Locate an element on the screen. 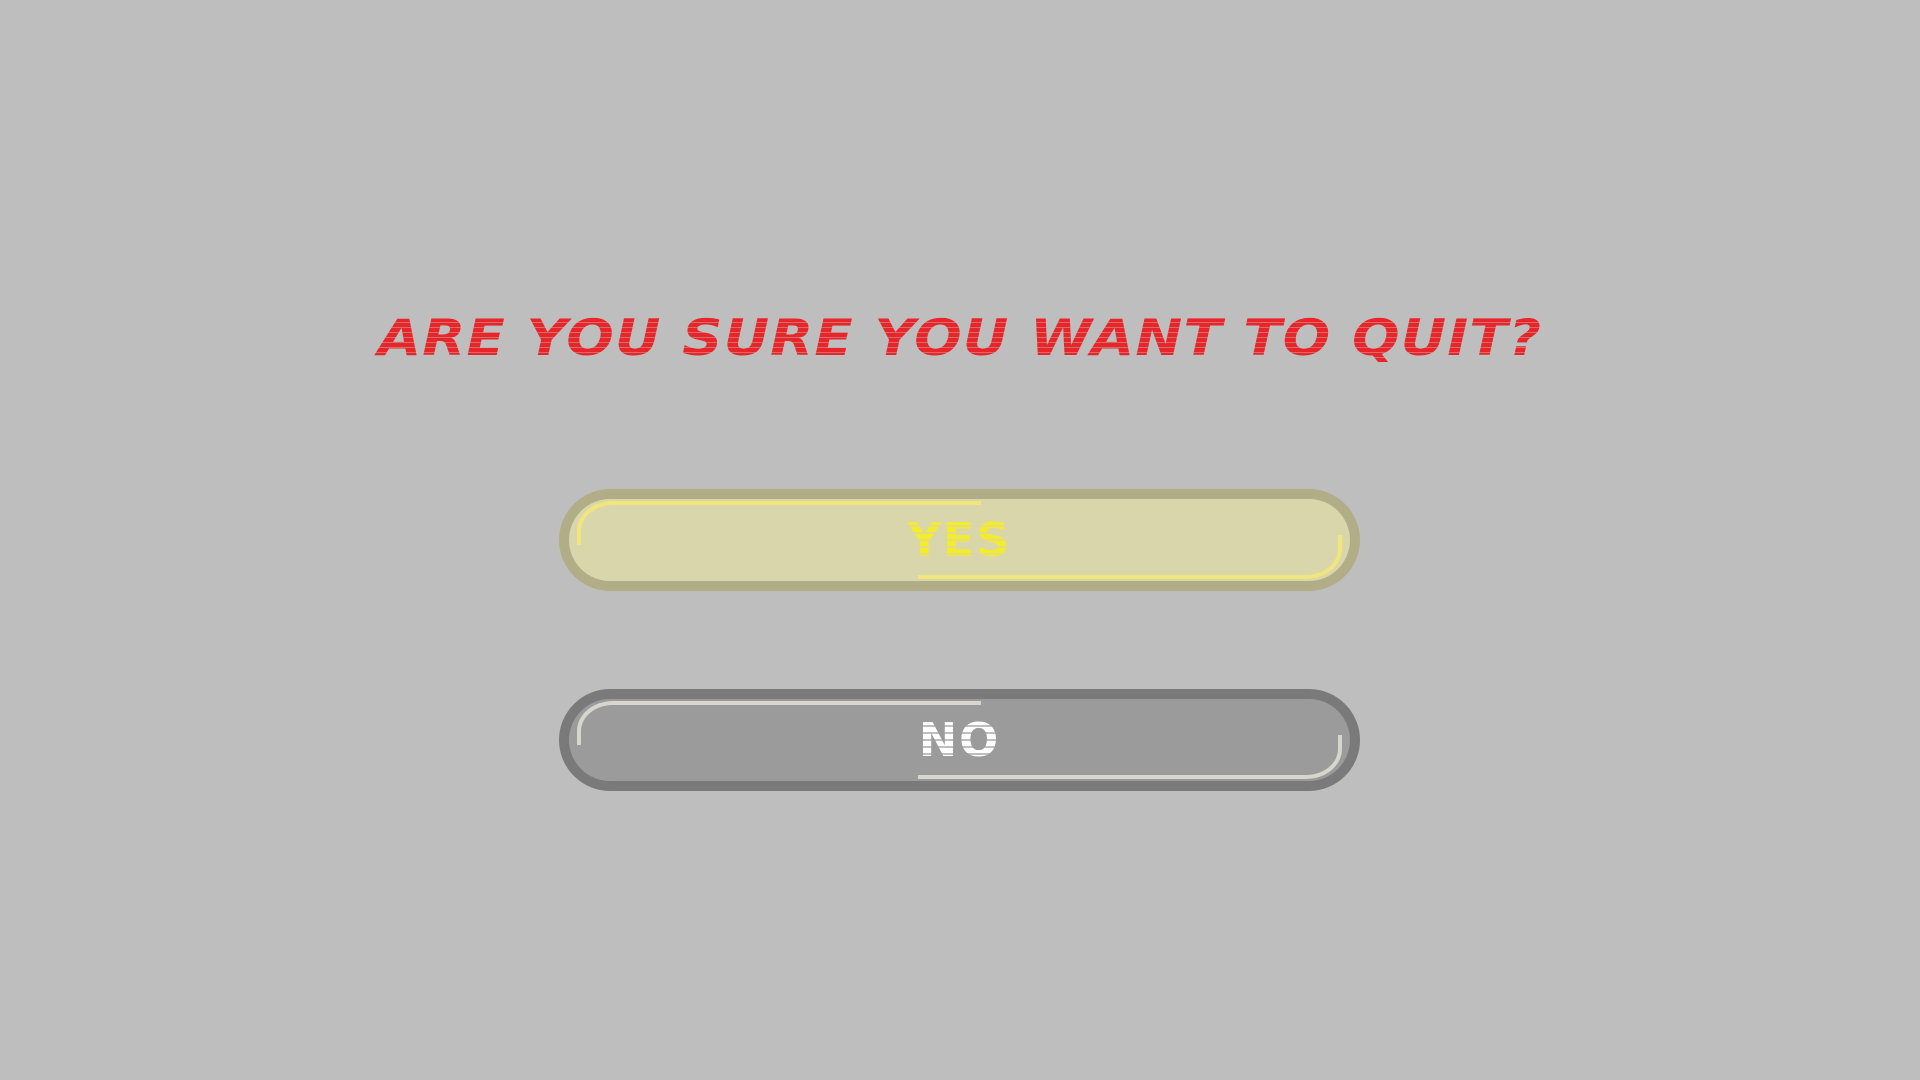 This screenshot has width=1920, height=1080. no-button: NO is located at coordinates (959, 740).